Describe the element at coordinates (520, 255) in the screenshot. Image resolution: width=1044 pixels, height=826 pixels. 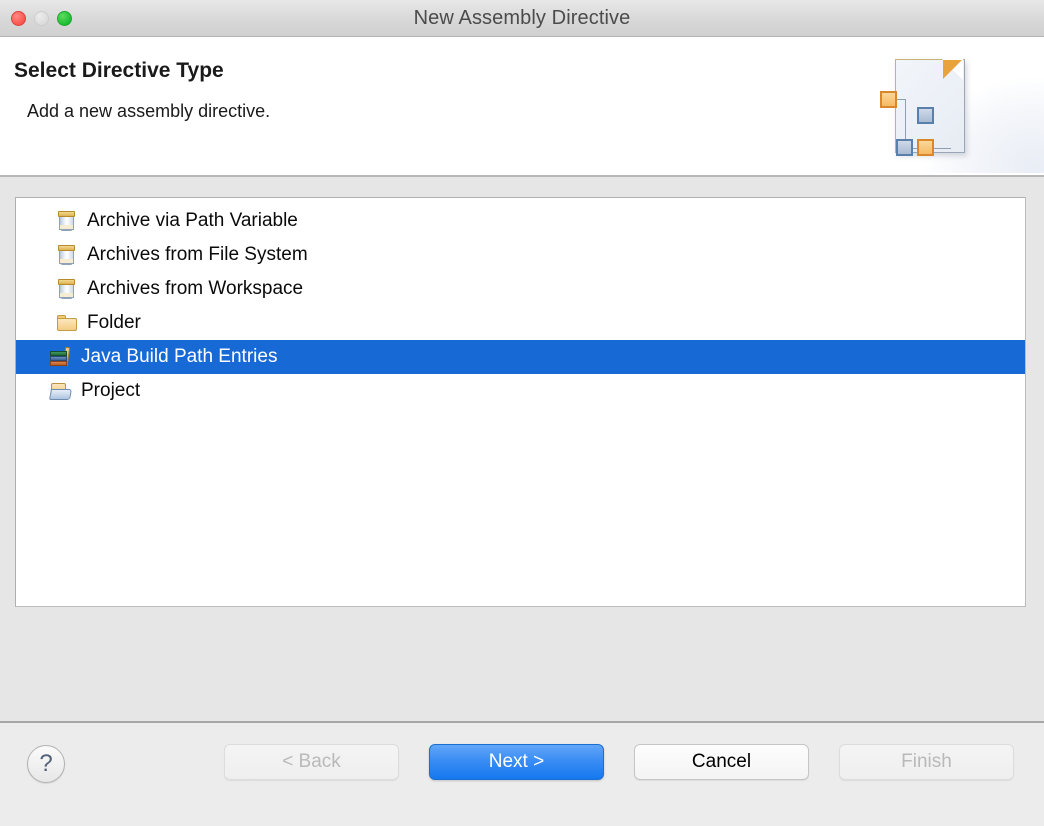
I see `list-item: Archives from File System` at that location.